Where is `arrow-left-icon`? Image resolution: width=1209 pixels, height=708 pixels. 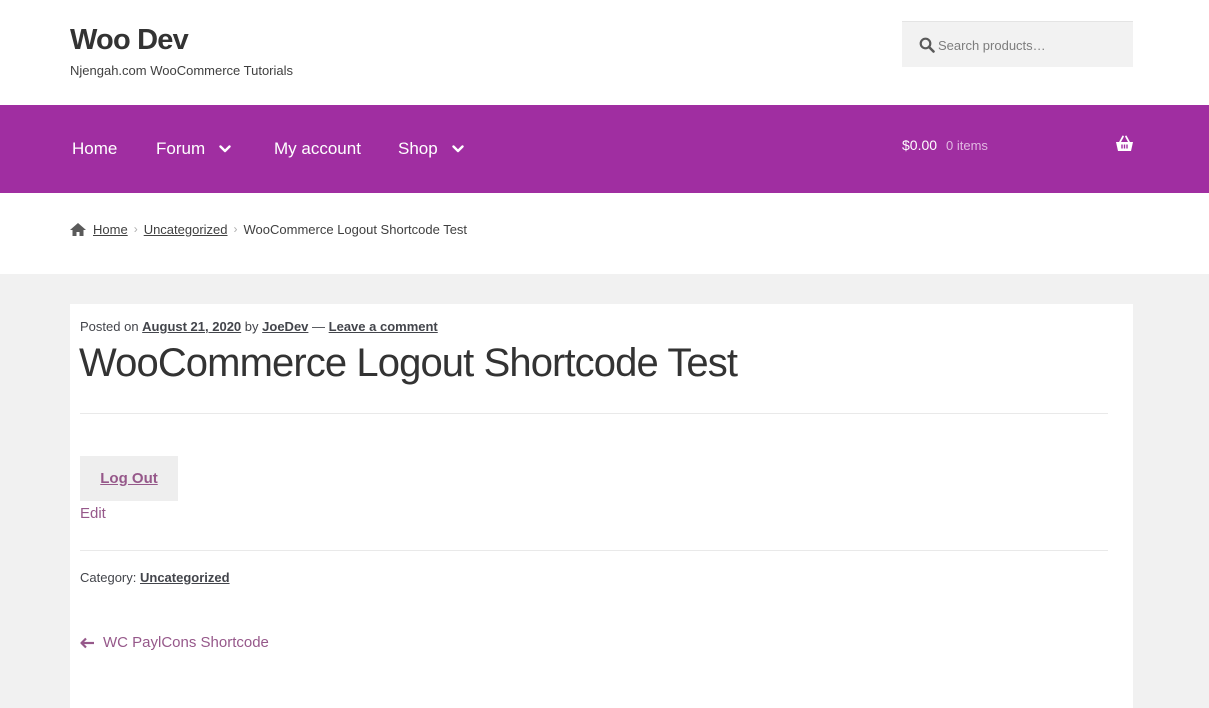 arrow-left-icon is located at coordinates (87, 642).